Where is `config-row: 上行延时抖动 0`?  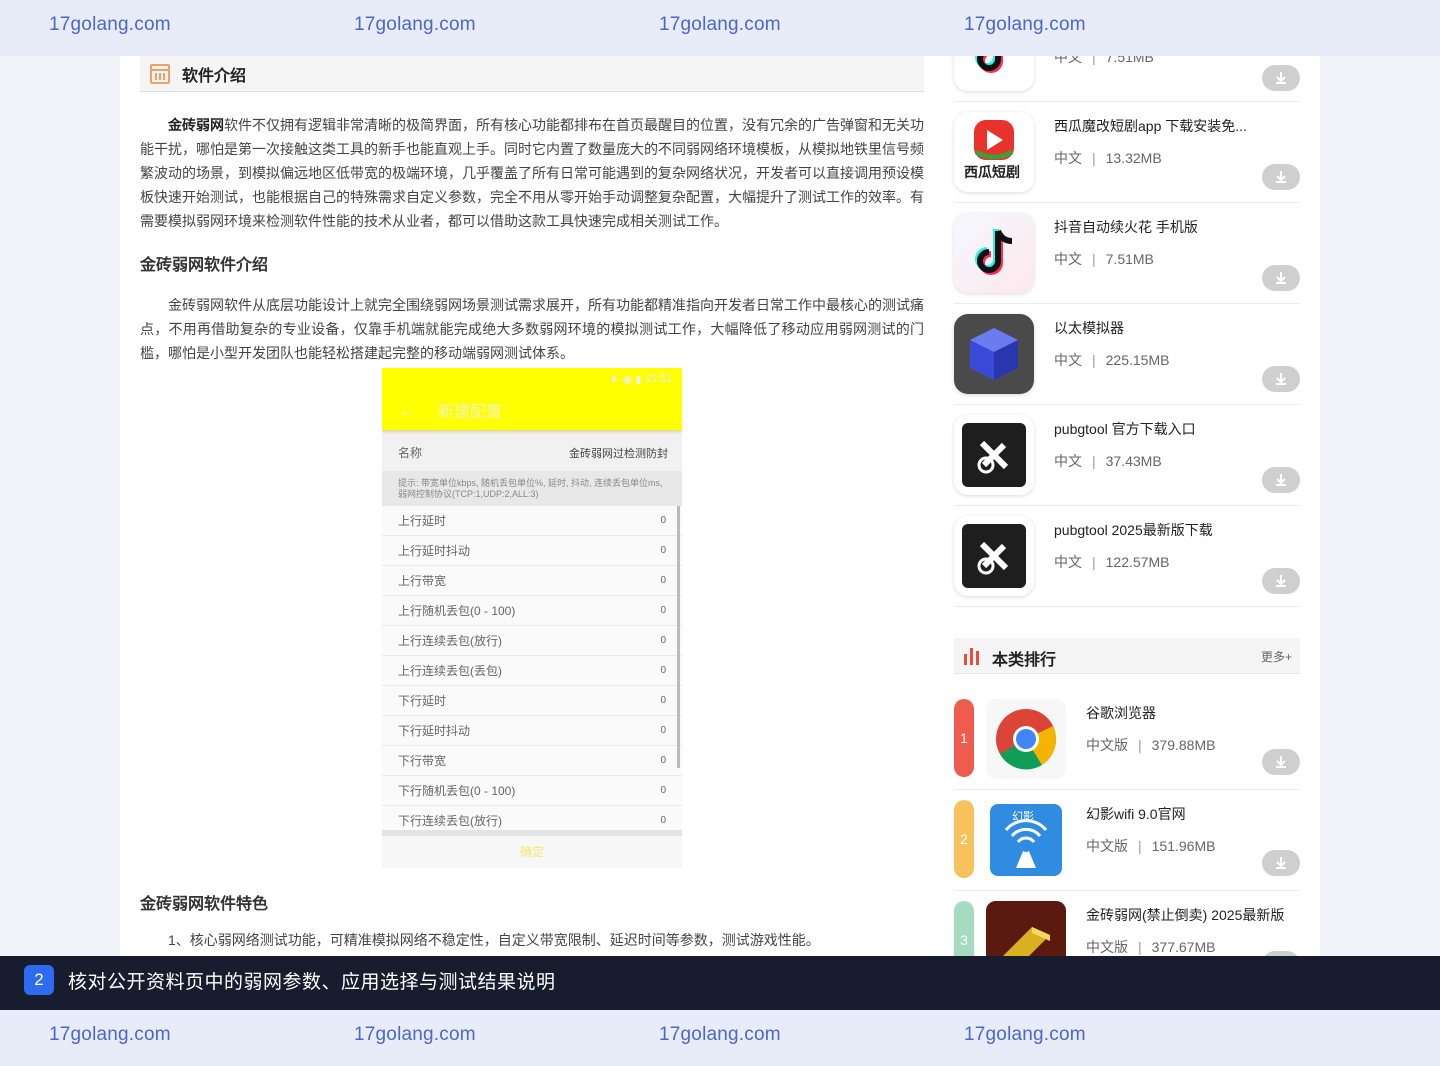
config-row: 上行延时抖动 0 is located at coordinates (532, 551).